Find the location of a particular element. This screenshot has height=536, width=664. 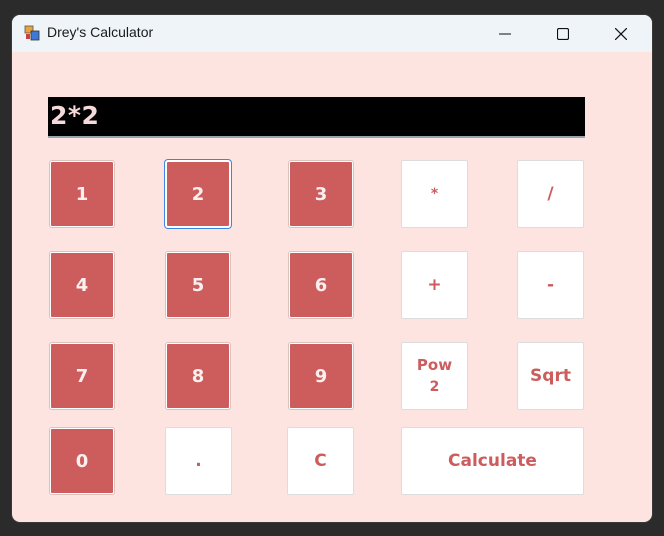

digit-4-button: 4 is located at coordinates (82, 285).